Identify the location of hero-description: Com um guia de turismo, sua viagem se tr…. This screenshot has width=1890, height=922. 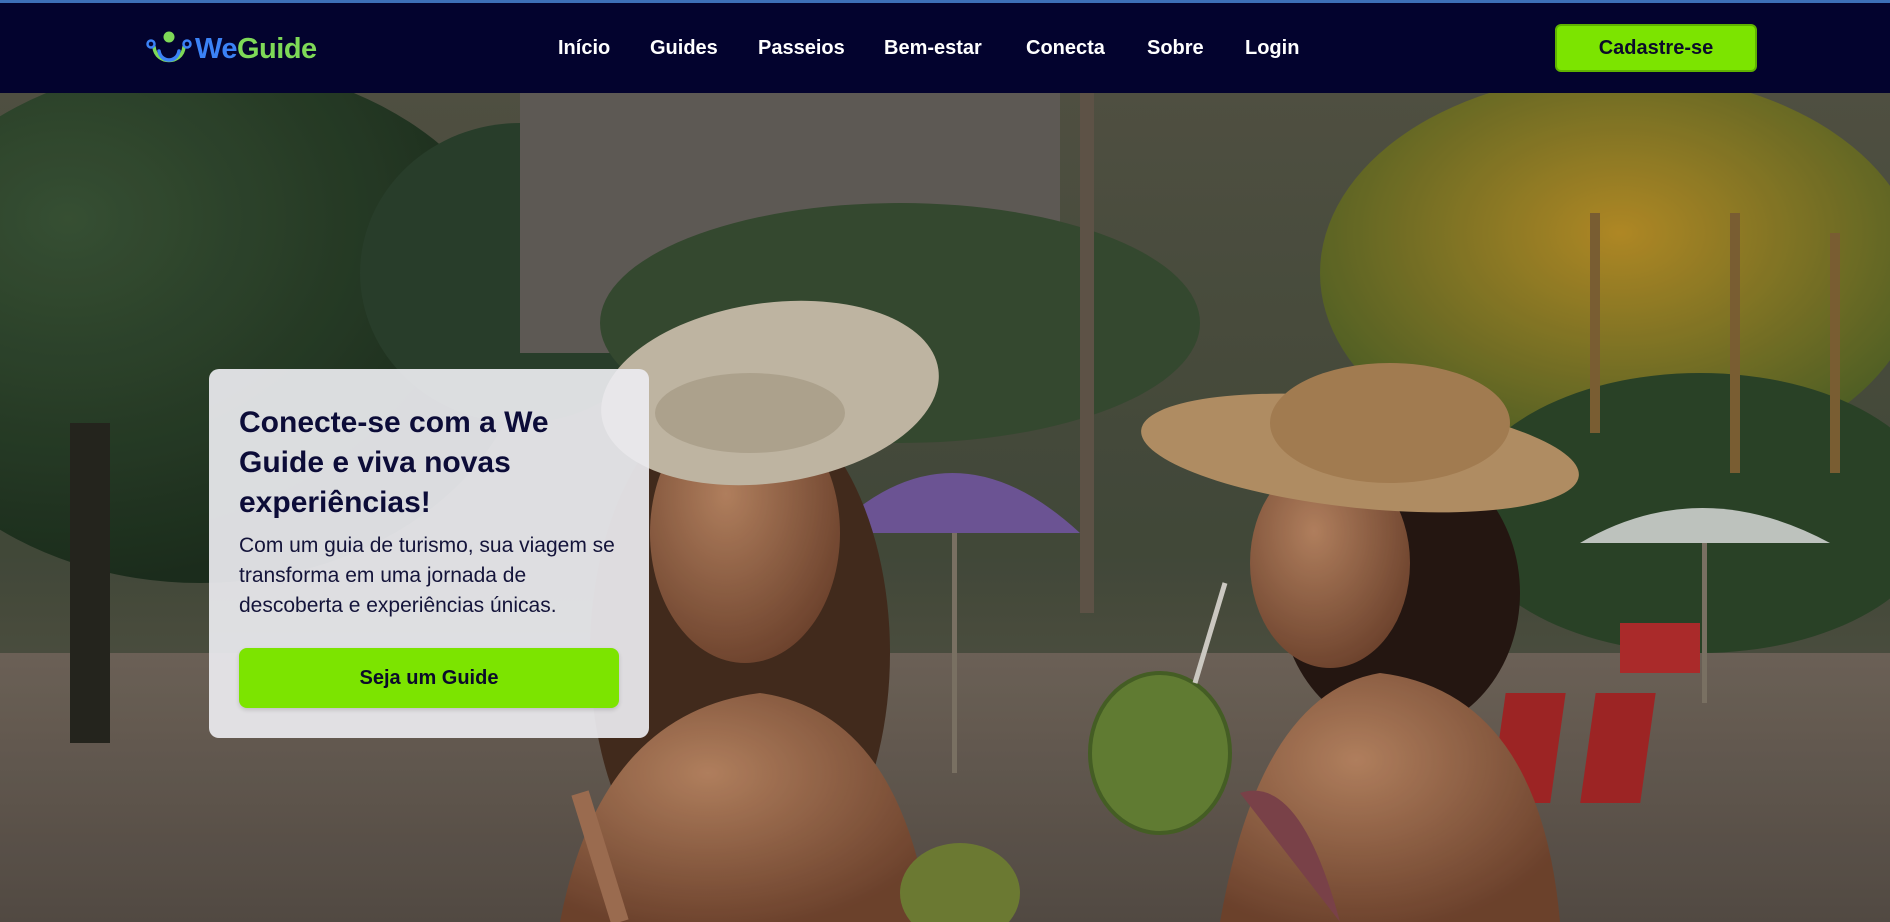
(427, 575).